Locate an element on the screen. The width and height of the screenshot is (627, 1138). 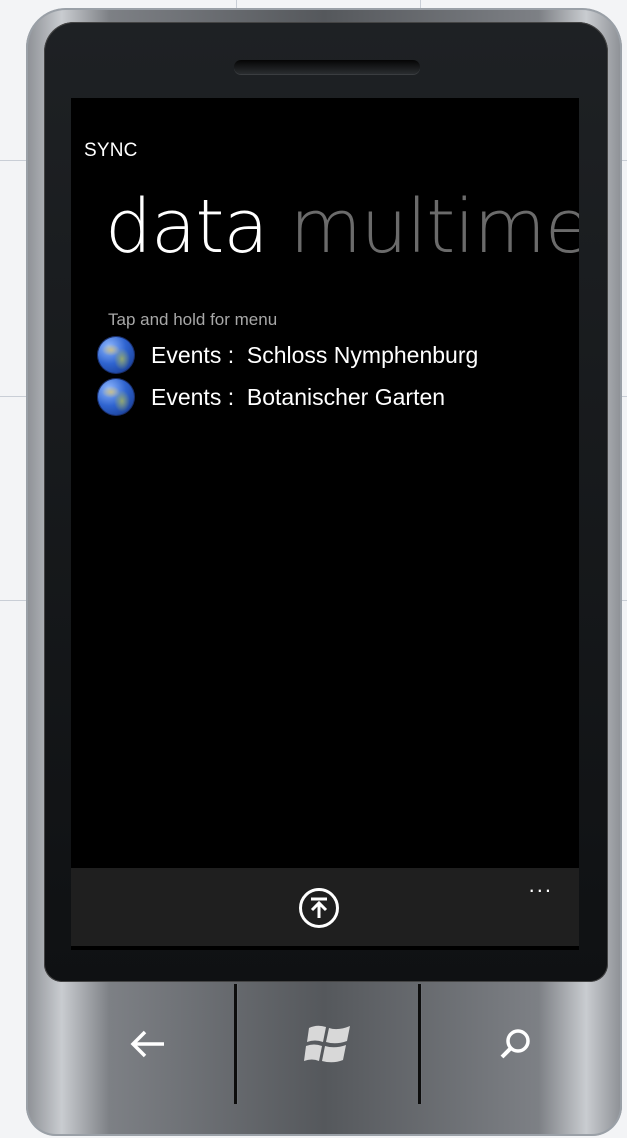
list-item: Events : Schloss Nymphenburg is located at coordinates (287, 355).